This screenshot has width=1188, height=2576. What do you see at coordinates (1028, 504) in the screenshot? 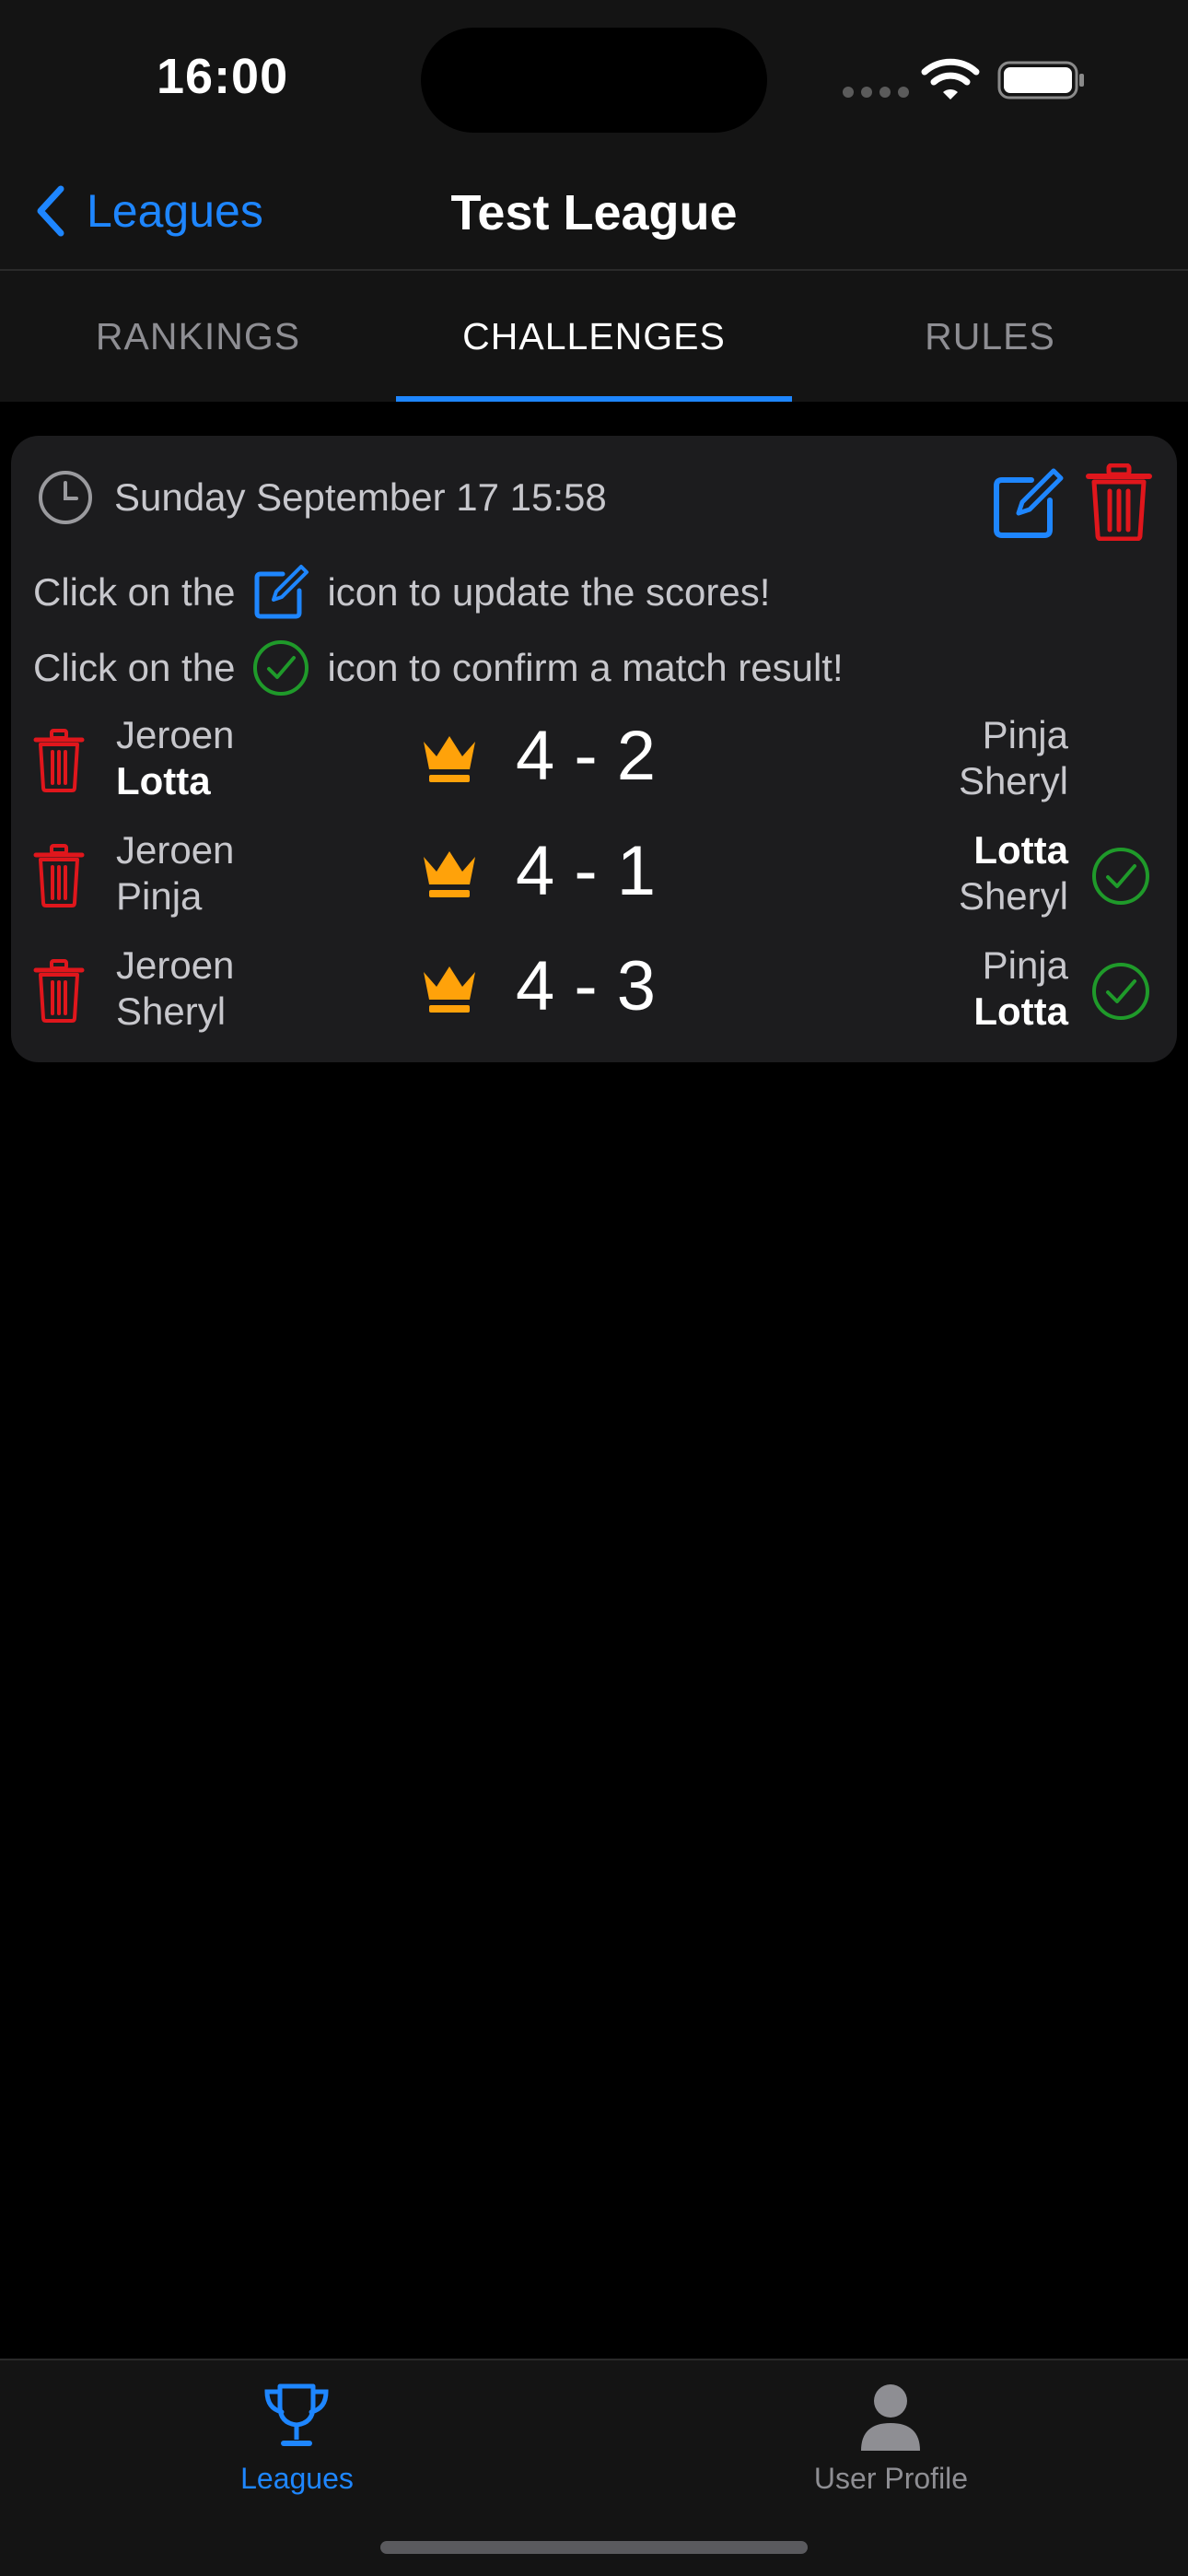
I see `edit-scores-button` at bounding box center [1028, 504].